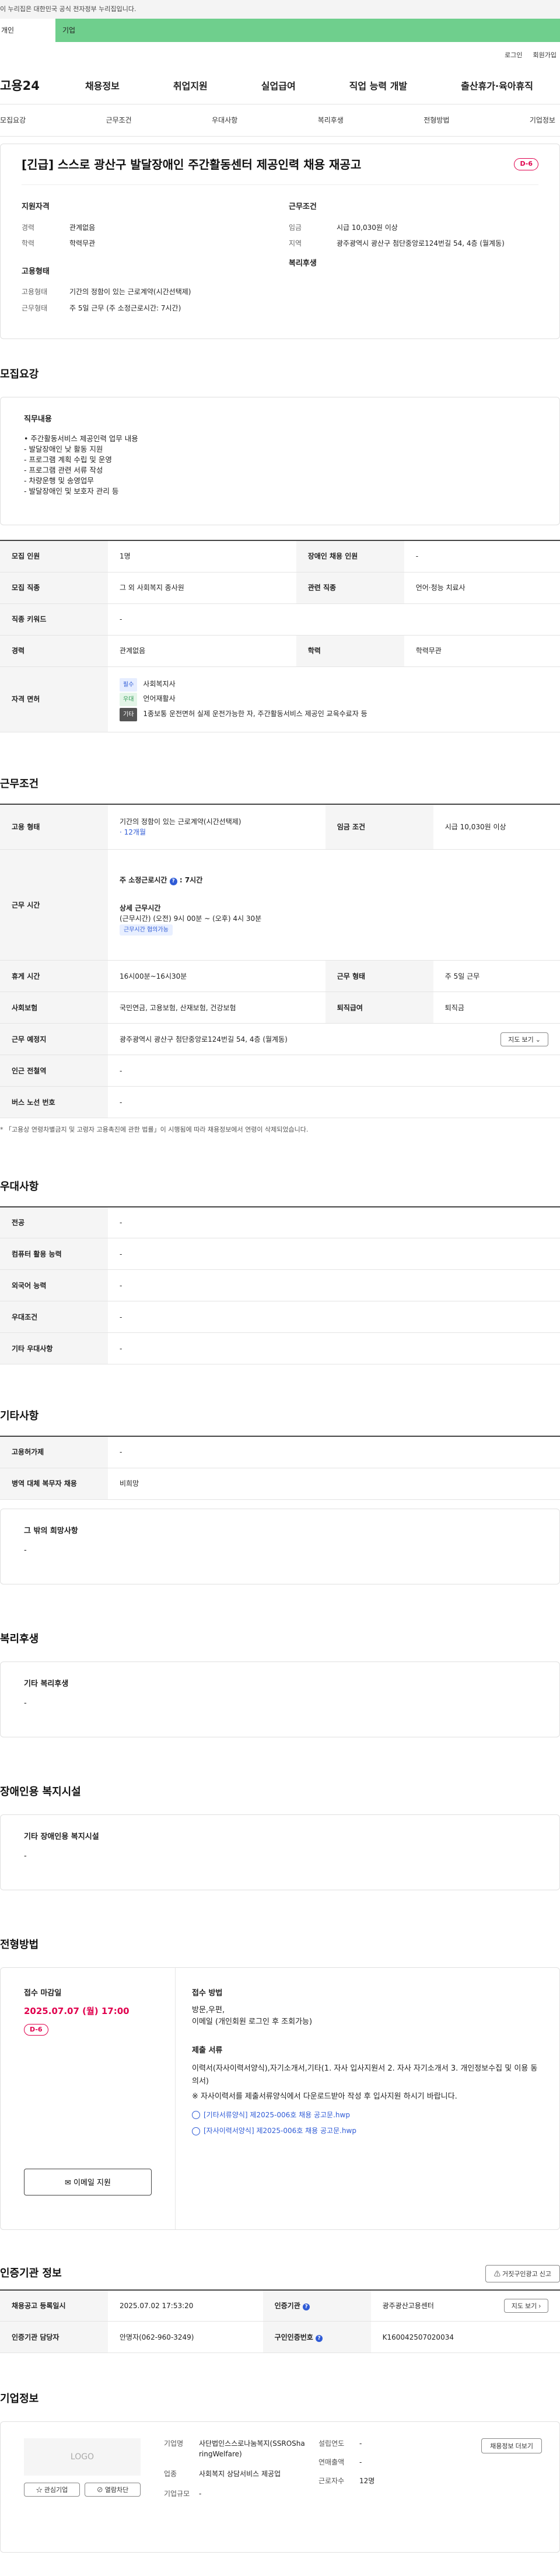 Image resolution: width=560 pixels, height=2576 pixels. Describe the element at coordinates (497, 86) in the screenshot. I see `gnb-leave: 출산휴가·육아휴직` at that location.